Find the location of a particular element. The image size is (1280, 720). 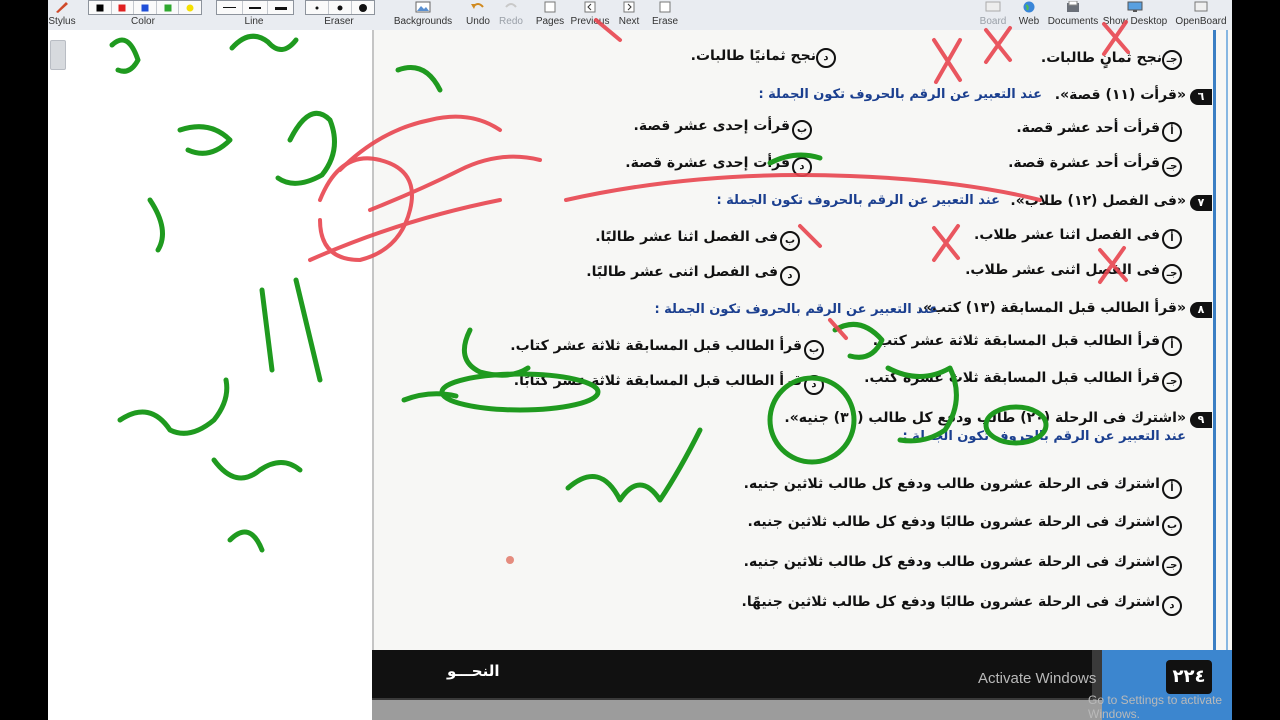

option-c-marker: جـ is located at coordinates (1172, 60).